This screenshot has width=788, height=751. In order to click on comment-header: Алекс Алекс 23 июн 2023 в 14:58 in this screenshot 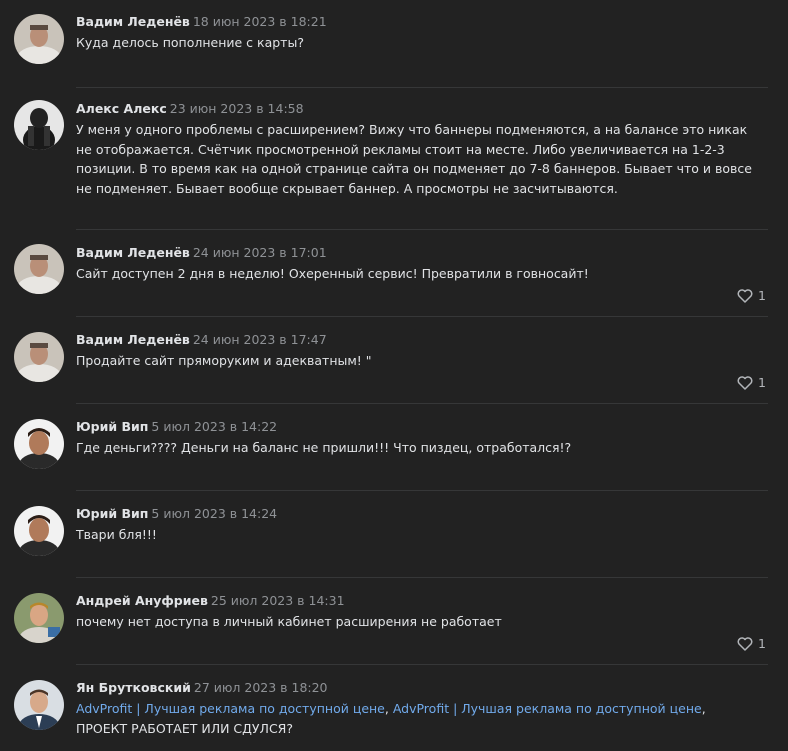, I will do `click(190, 109)`.